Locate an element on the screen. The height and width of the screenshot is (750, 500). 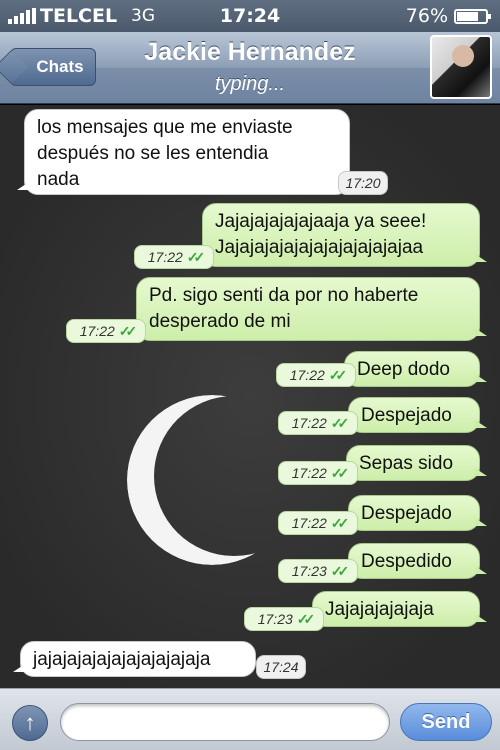
message-text-line: Pd. sigo senti da por no haberte is located at coordinates (284, 295).